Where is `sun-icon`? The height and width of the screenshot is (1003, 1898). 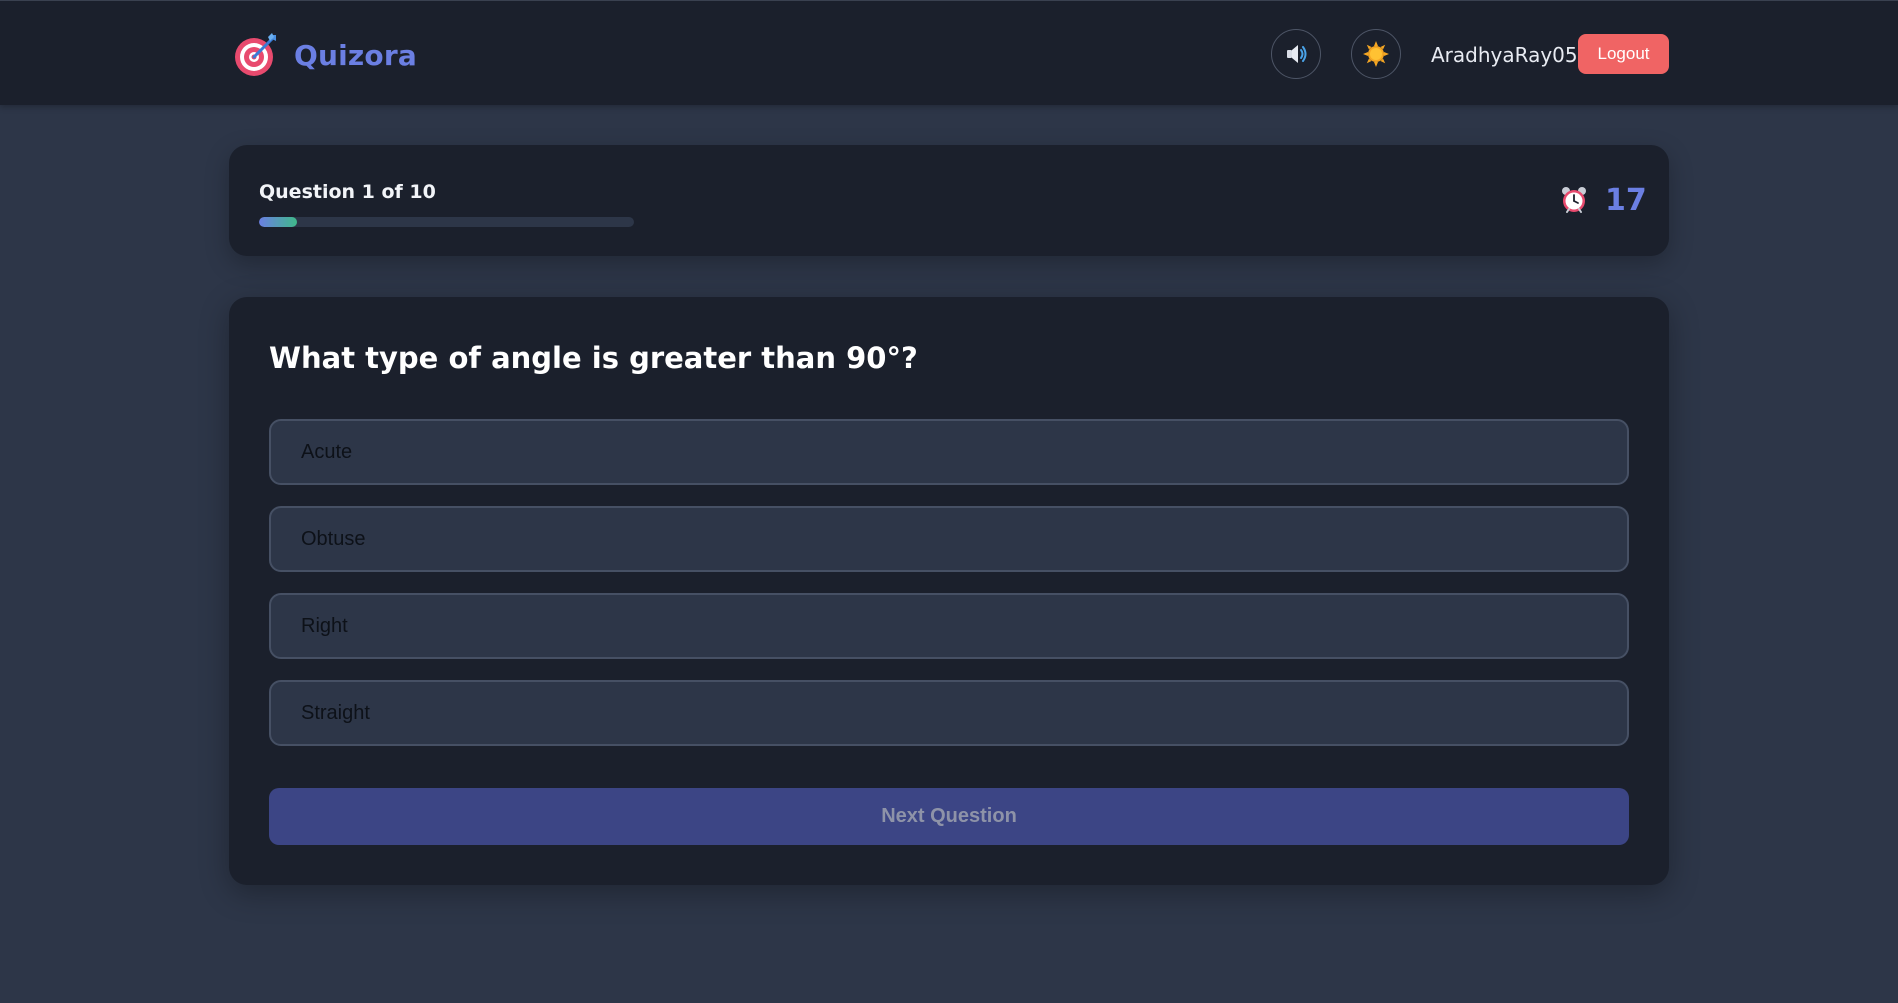 sun-icon is located at coordinates (1376, 54).